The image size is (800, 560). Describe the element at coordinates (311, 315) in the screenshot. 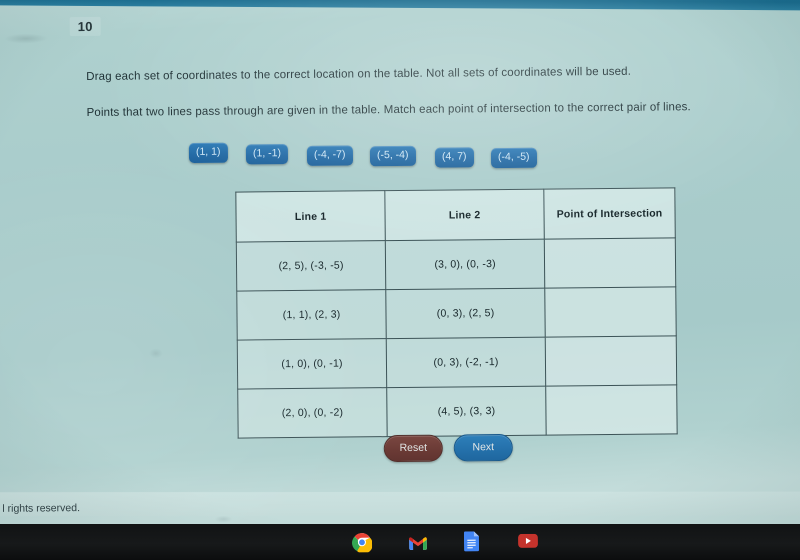

I see `cell-line-1: (1, 1), (2, 3)` at that location.